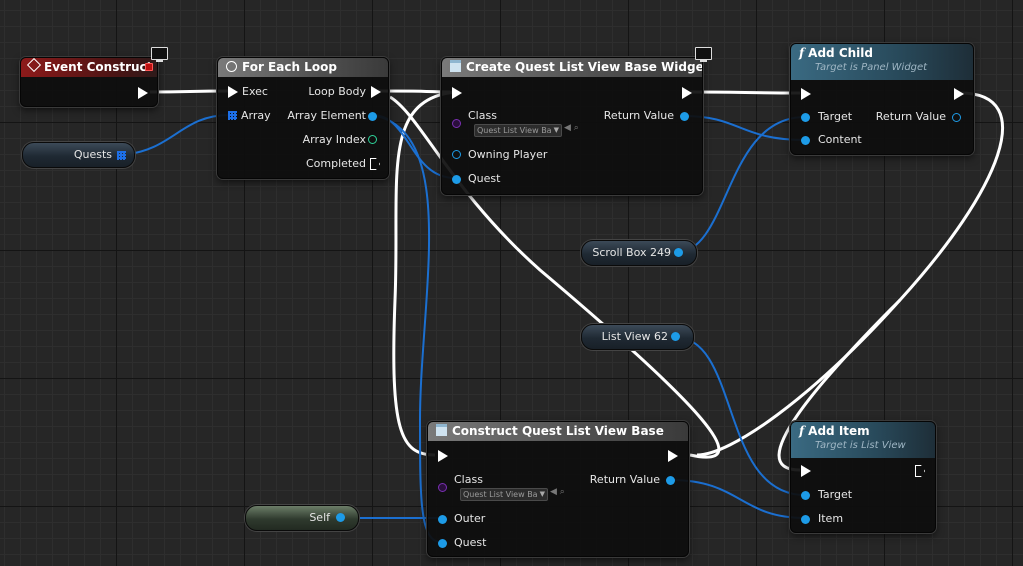 This screenshot has height=566, width=1023. What do you see at coordinates (484, 178) in the screenshot?
I see `create-quest-label: Quest` at bounding box center [484, 178].